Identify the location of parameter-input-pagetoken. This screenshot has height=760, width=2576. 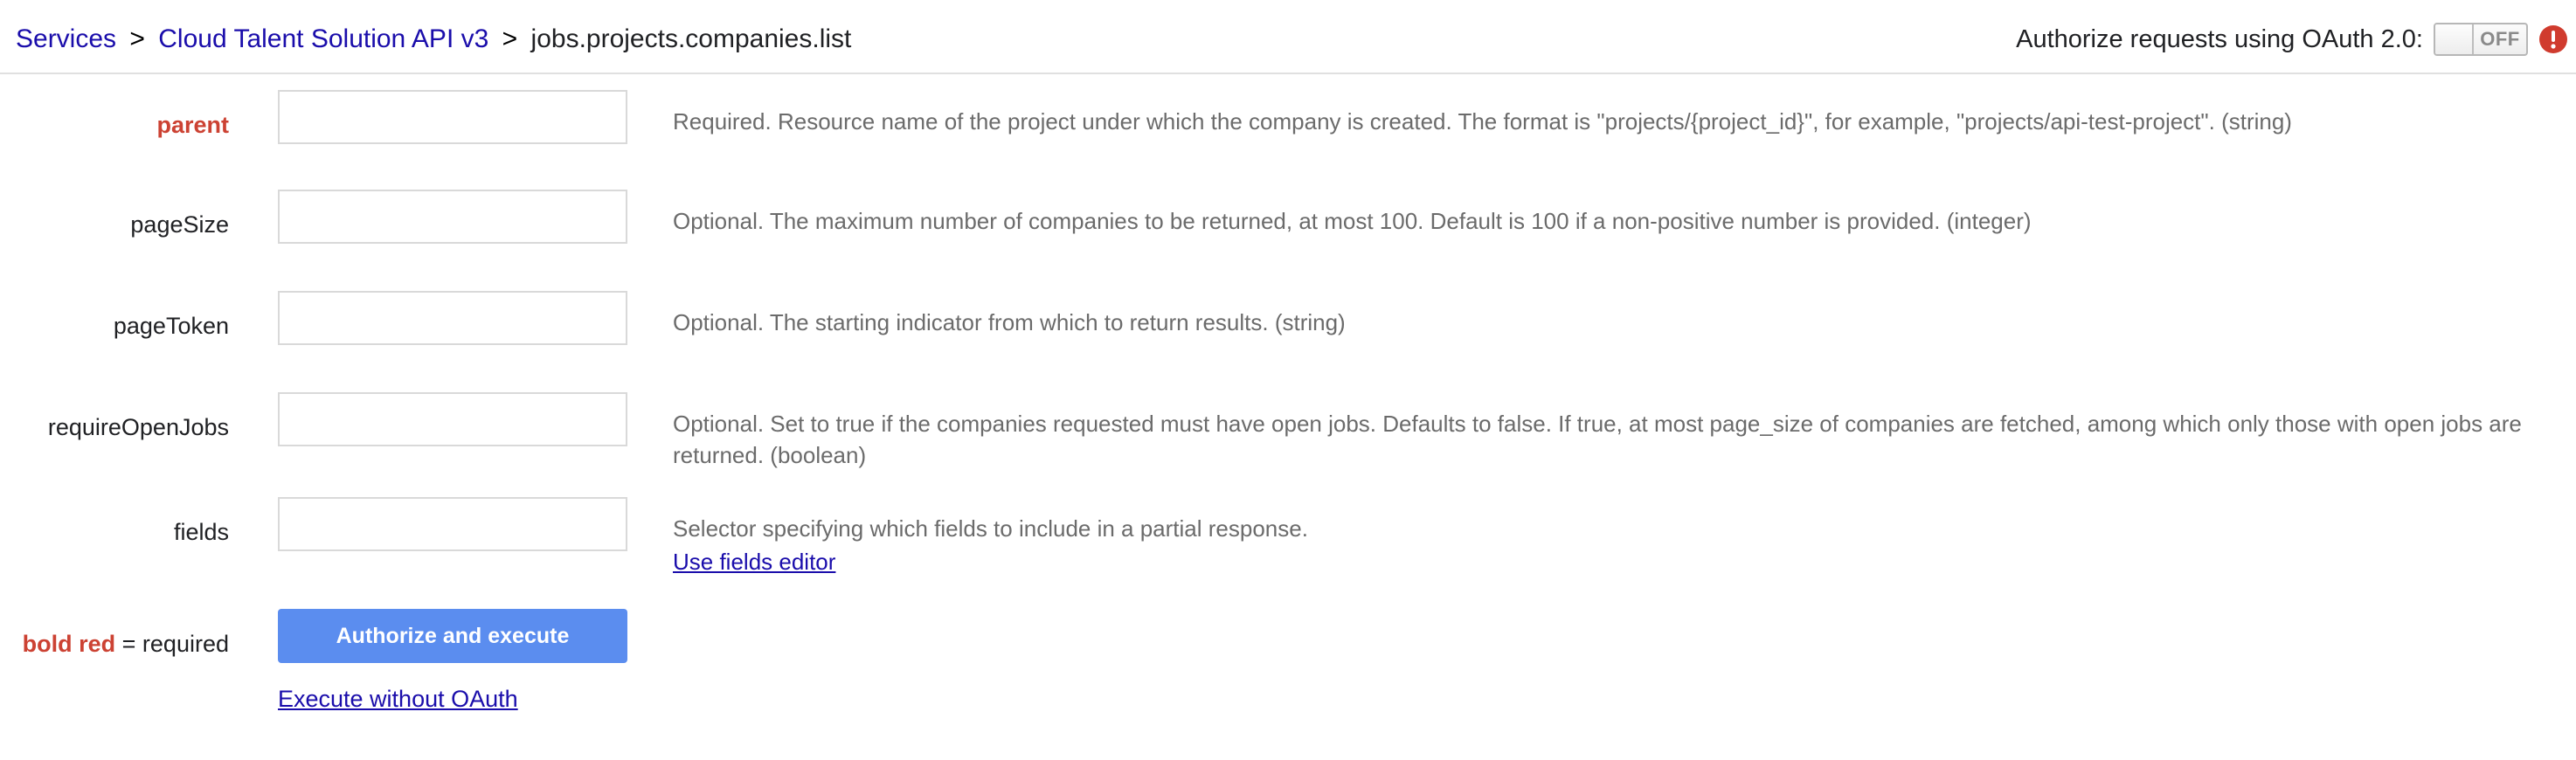
(452, 318).